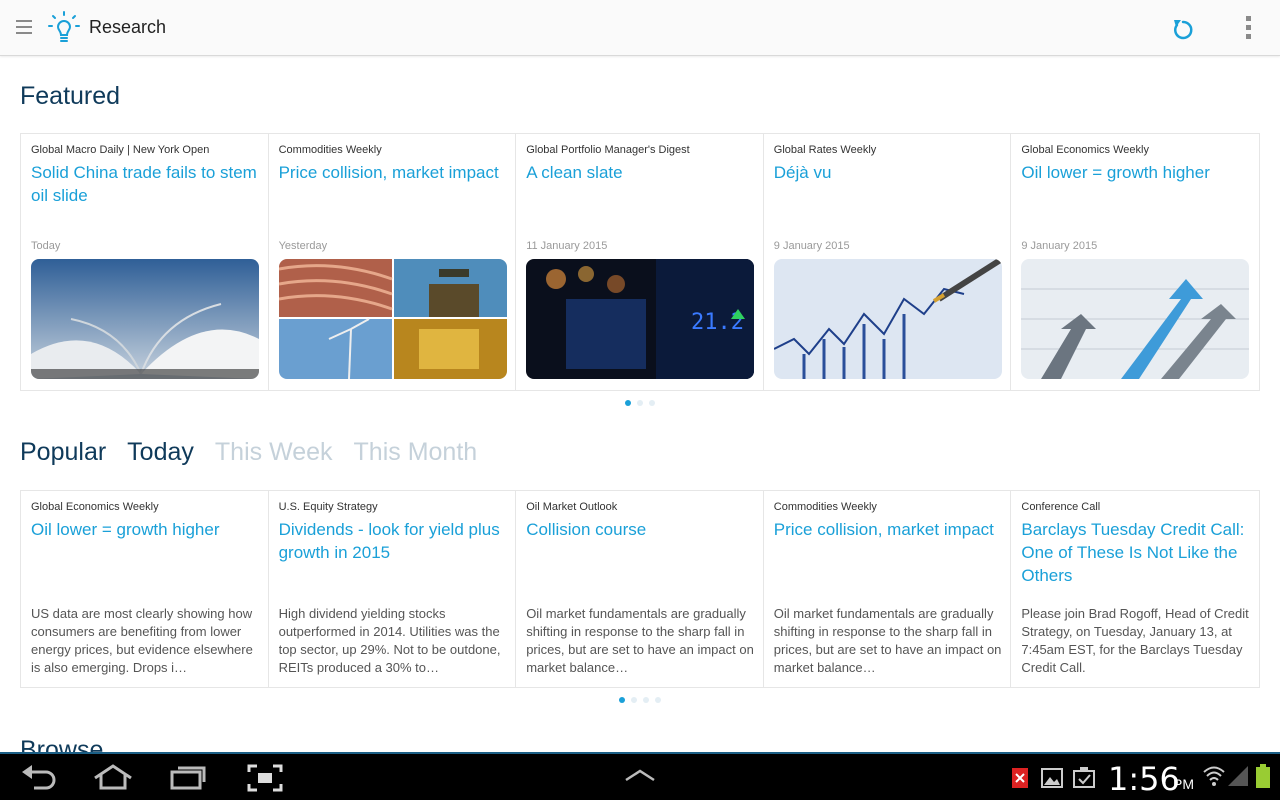 The height and width of the screenshot is (800, 1280). What do you see at coordinates (70, 96) in the screenshot?
I see `featured-heading: Featured` at bounding box center [70, 96].